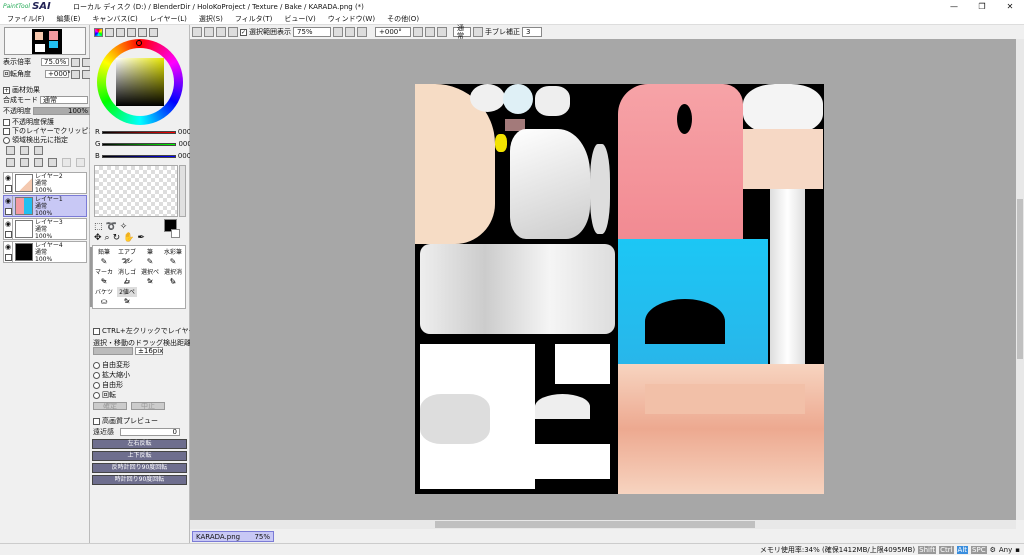 This screenshot has width=1024, height=555. What do you see at coordinates (197, 32) in the screenshot?
I see `undo-button` at bounding box center [197, 32].